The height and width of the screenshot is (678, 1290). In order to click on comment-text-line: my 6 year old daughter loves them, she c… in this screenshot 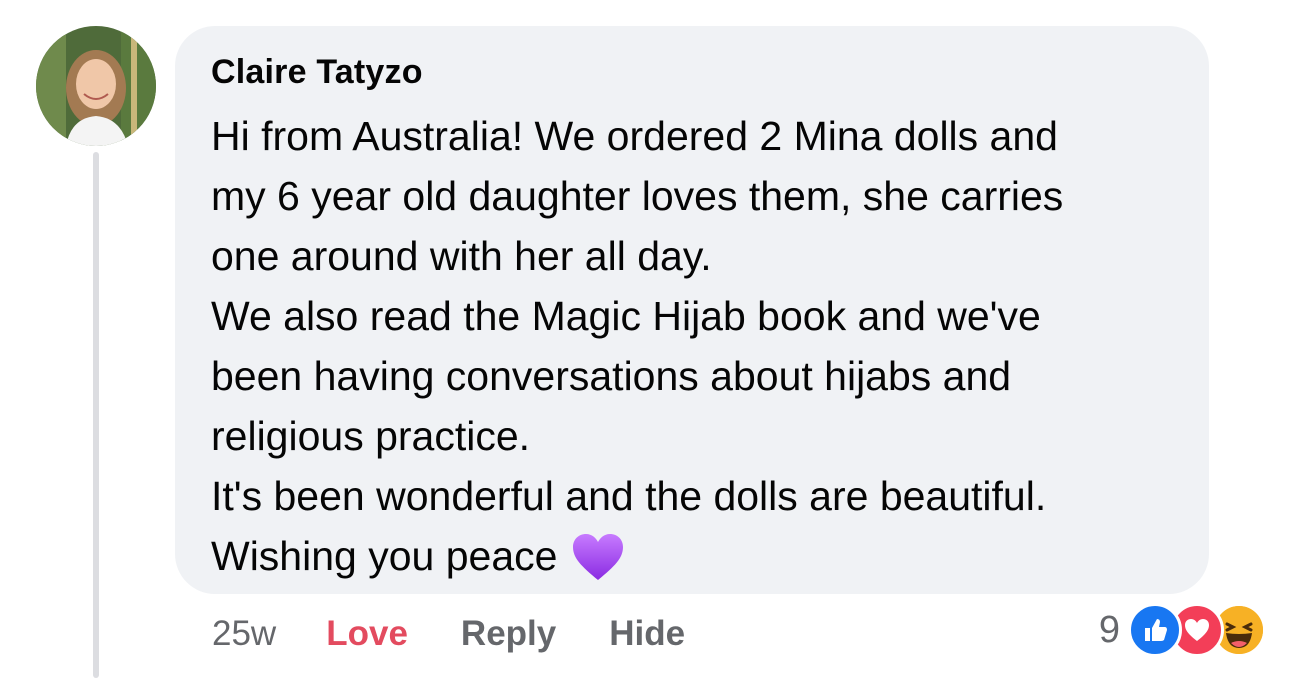, I will do `click(637, 196)`.